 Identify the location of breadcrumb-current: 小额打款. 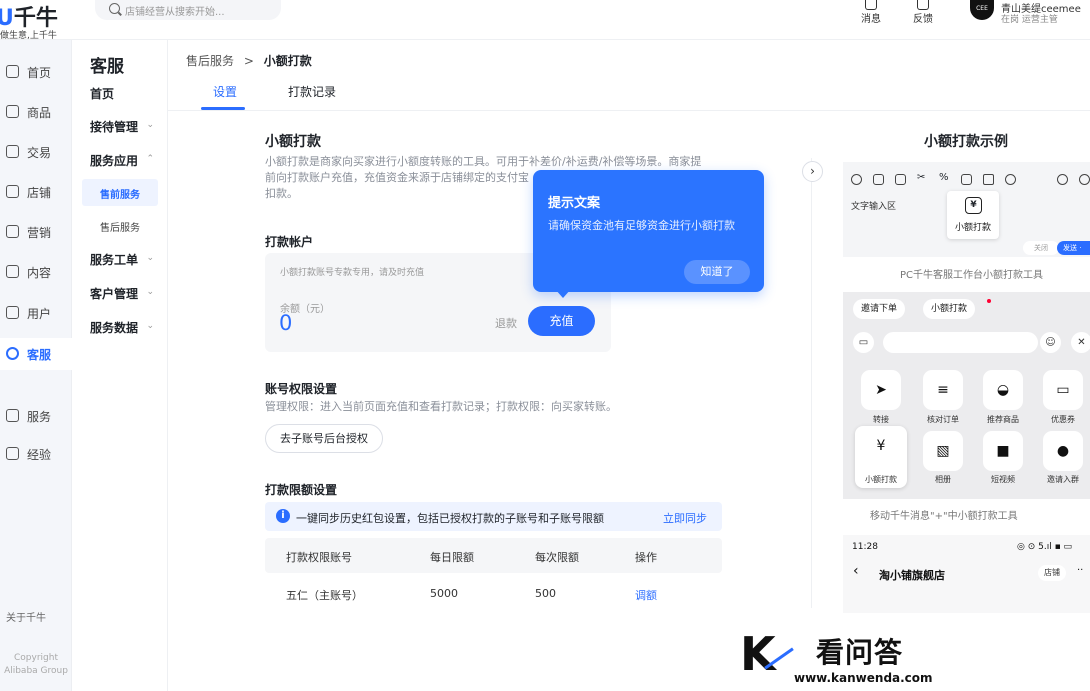
(287, 61).